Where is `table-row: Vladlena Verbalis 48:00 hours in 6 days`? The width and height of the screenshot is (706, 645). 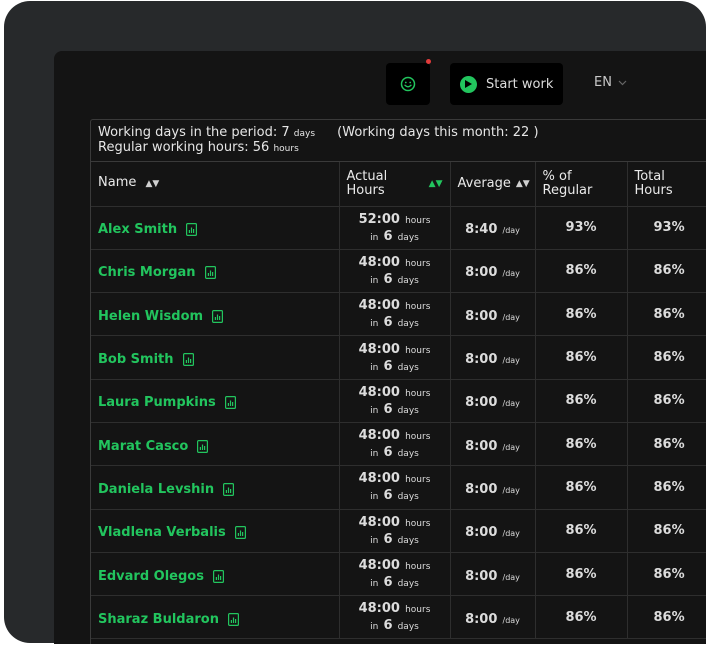
table-row: Vladlena Verbalis 48:00 hours in 6 days is located at coordinates (398, 531).